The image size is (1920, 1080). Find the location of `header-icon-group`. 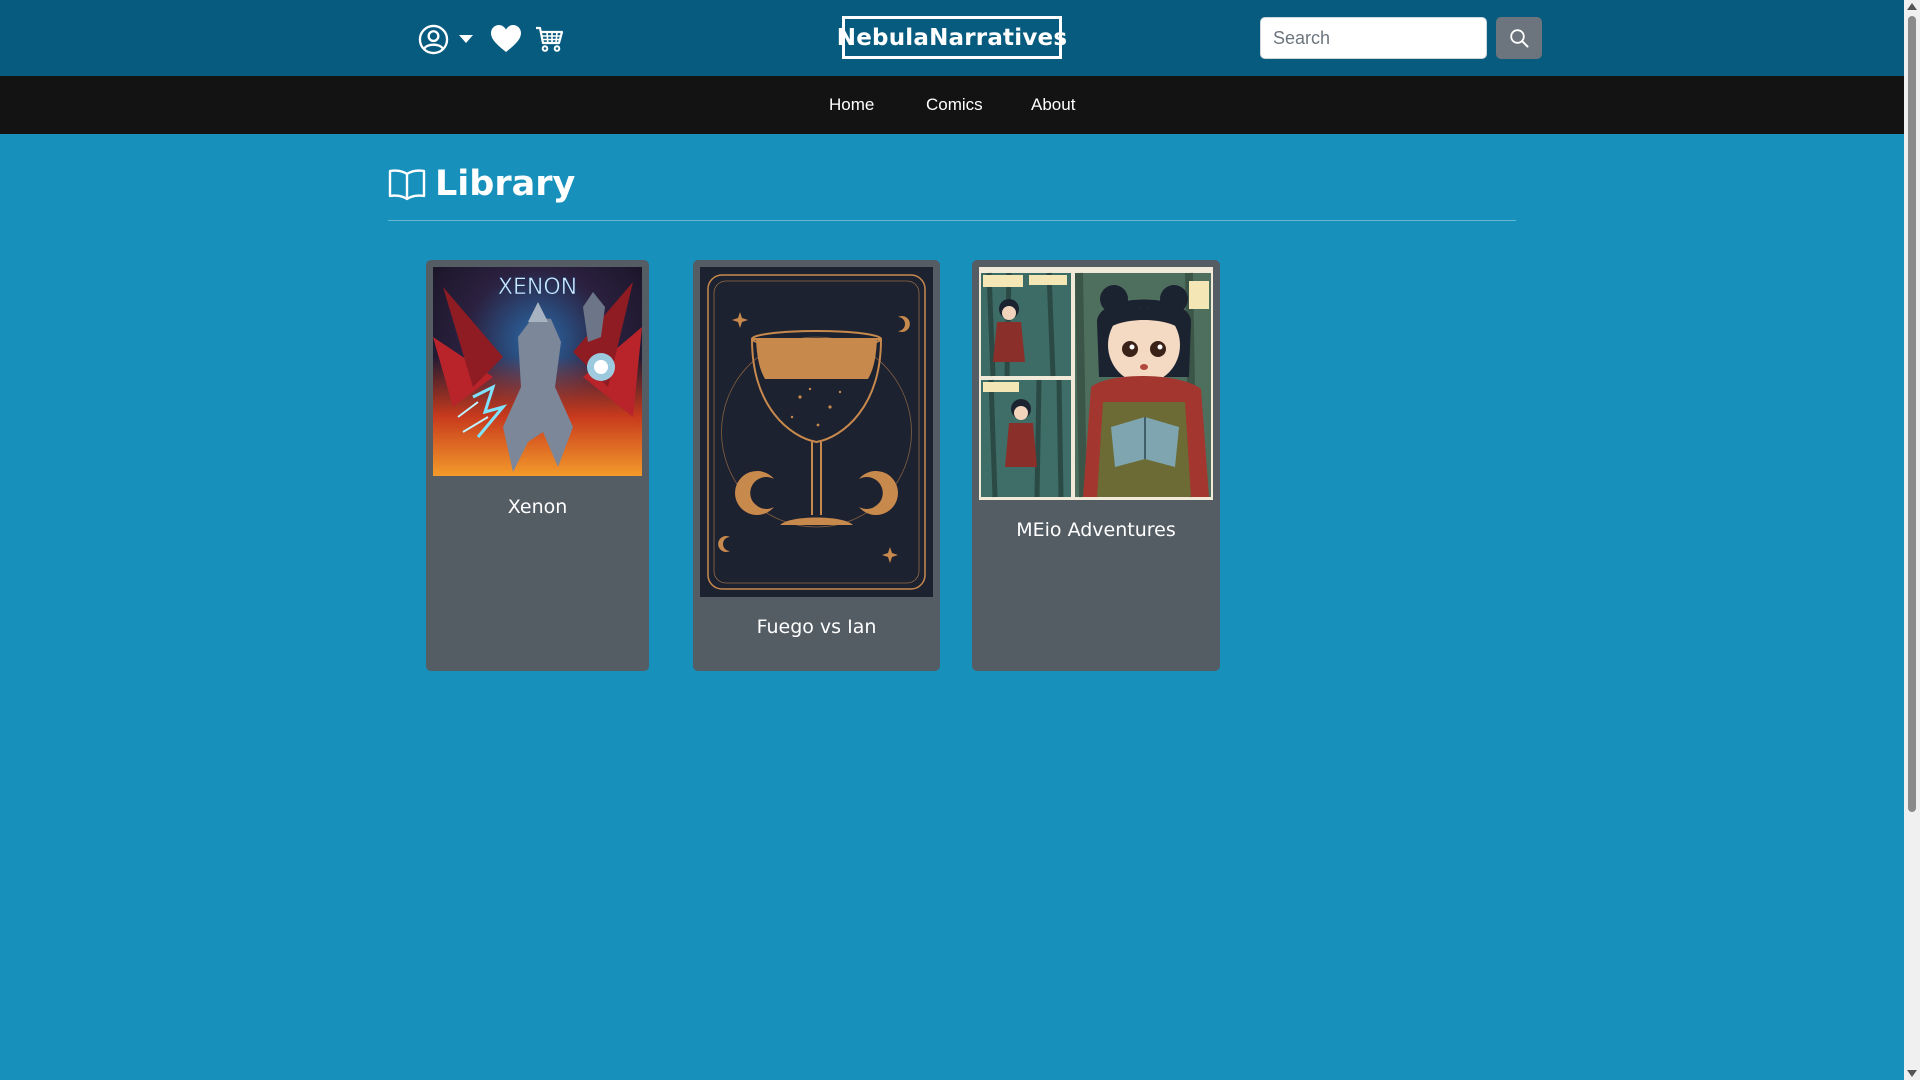

header-icon-group is located at coordinates (491, 39).